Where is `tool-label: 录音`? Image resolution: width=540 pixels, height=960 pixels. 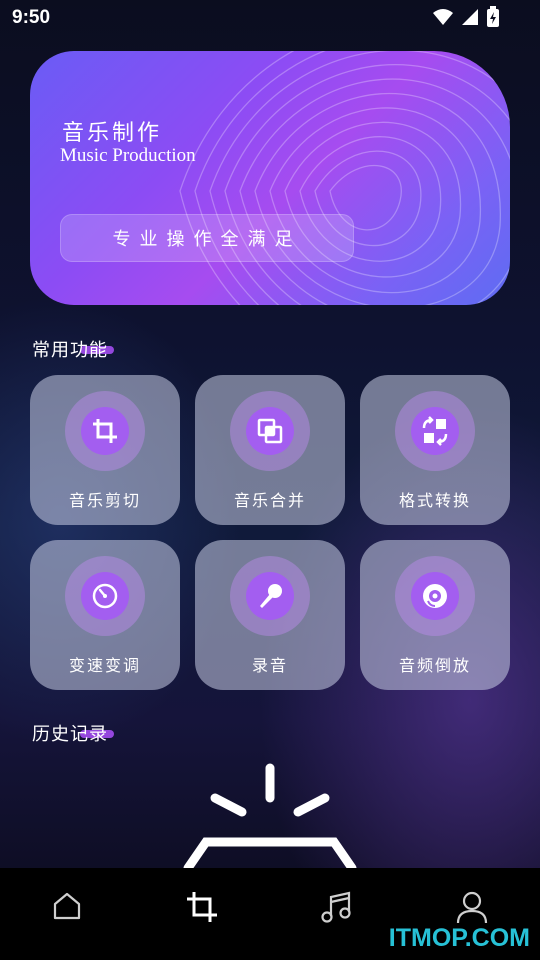
tool-label: 录音 is located at coordinates (269, 665).